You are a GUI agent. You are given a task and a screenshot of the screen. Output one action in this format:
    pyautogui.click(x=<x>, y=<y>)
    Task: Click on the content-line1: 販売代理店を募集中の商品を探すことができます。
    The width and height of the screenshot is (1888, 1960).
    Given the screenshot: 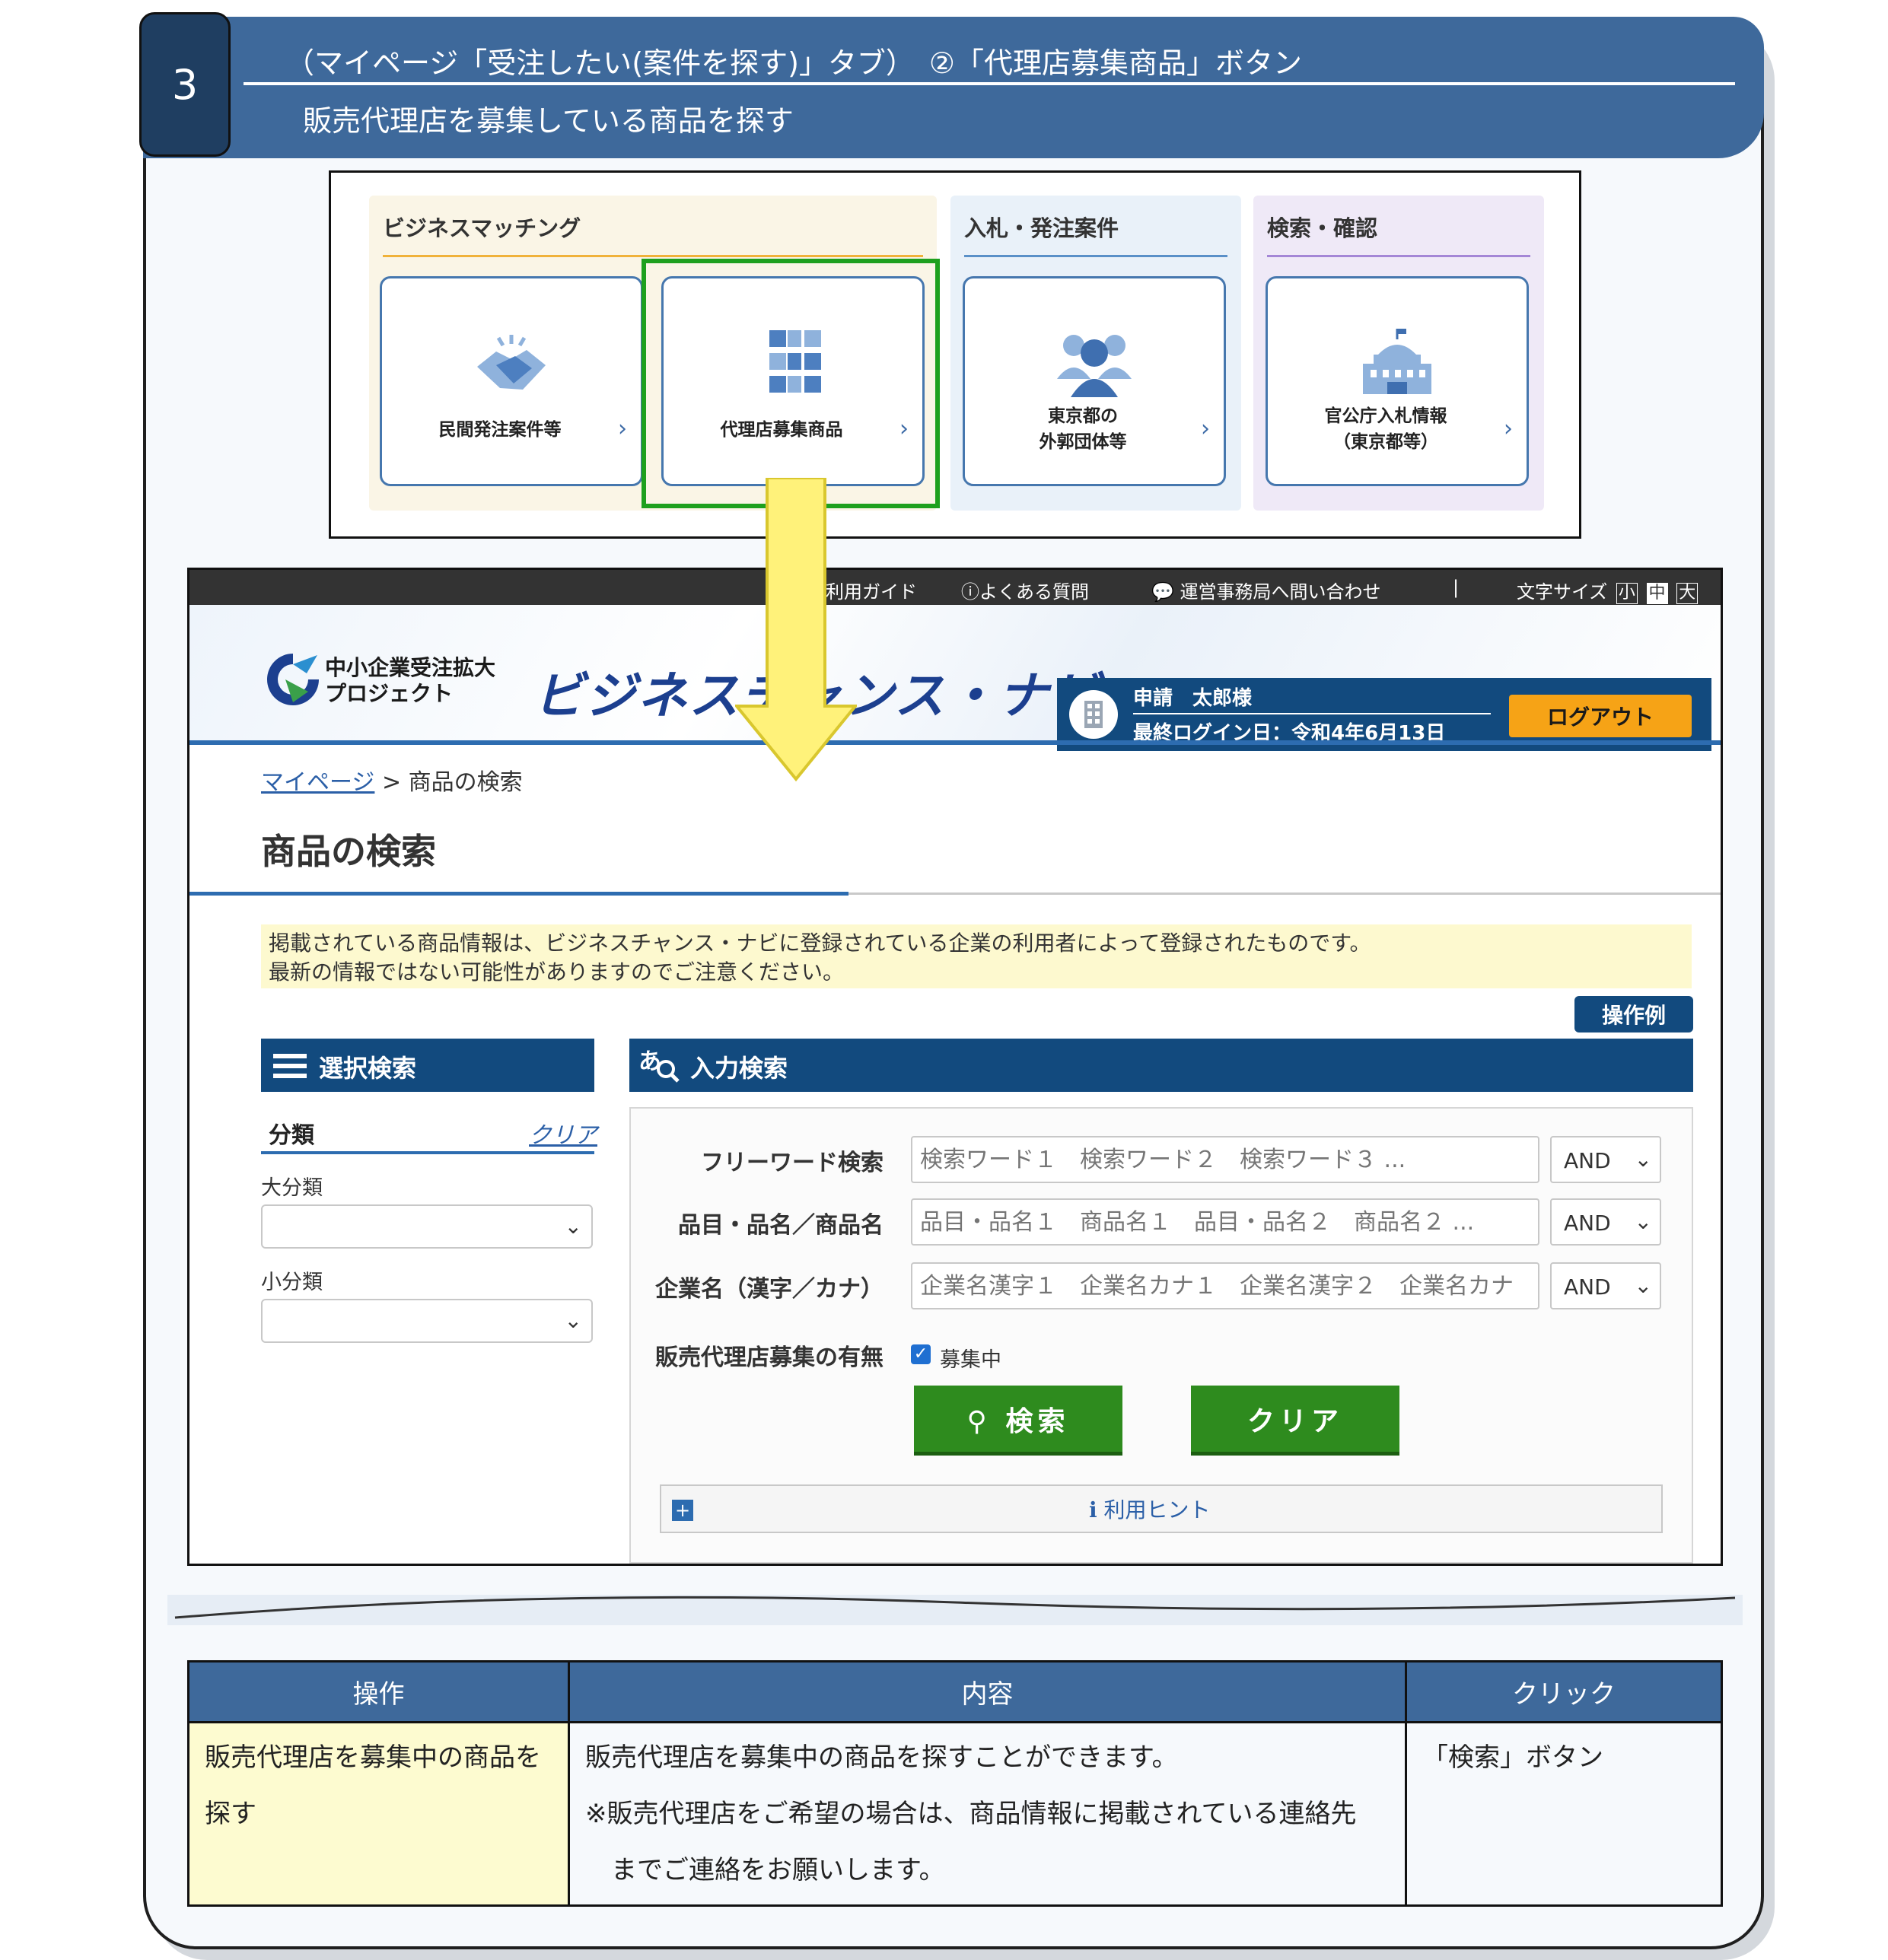 What is the action you would take?
    pyautogui.click(x=881, y=1757)
    